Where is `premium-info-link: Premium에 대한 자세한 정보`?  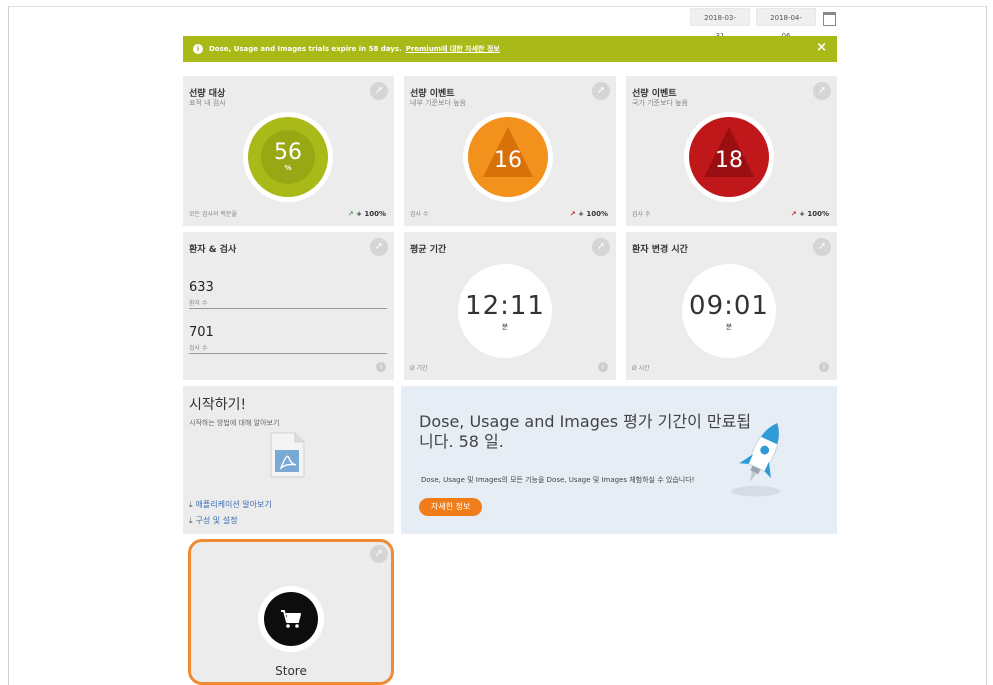 premium-info-link: Premium에 대한 자세한 정보 is located at coordinates (453, 49).